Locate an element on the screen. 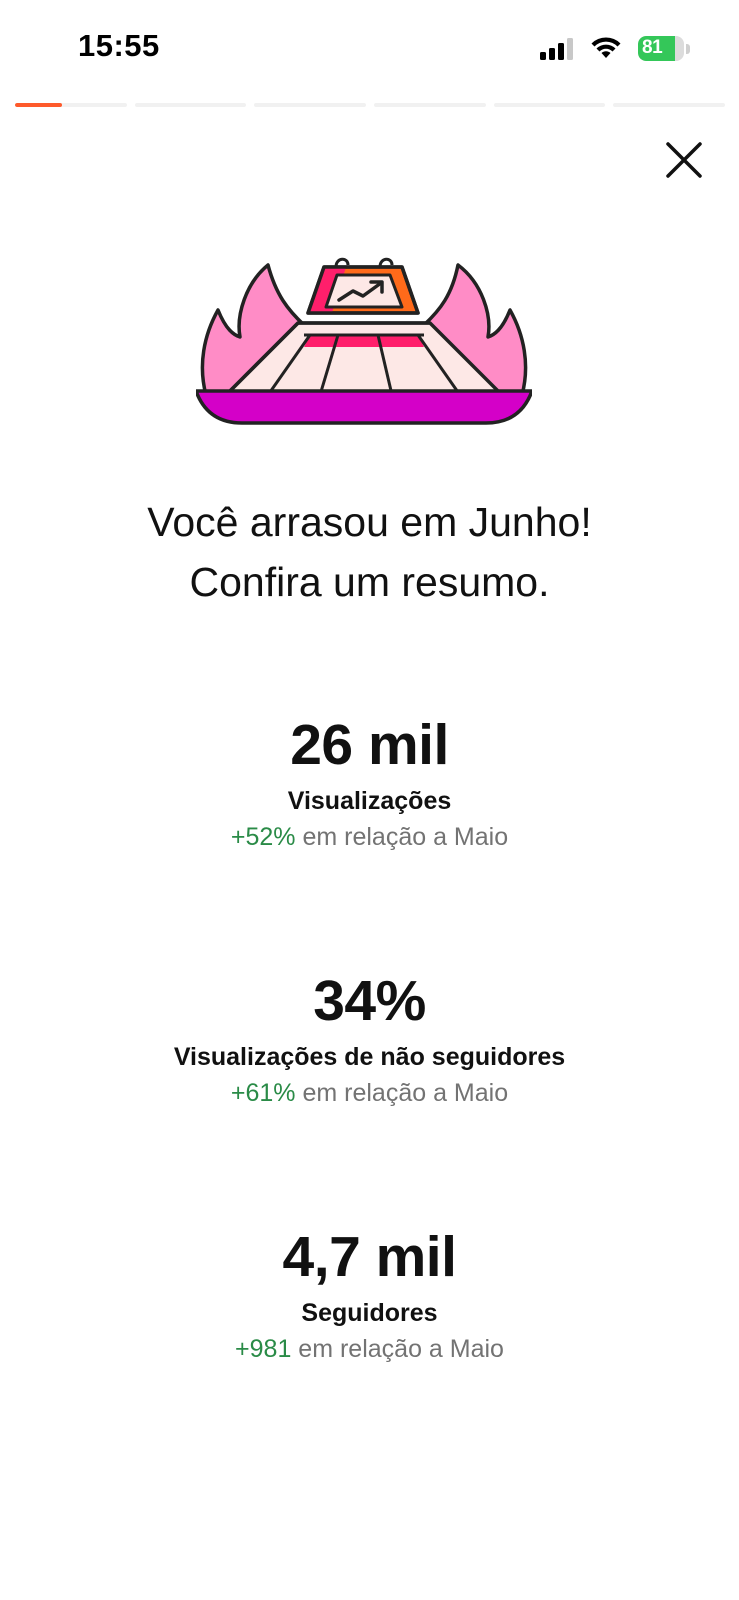  close-icon is located at coordinates (684, 160).